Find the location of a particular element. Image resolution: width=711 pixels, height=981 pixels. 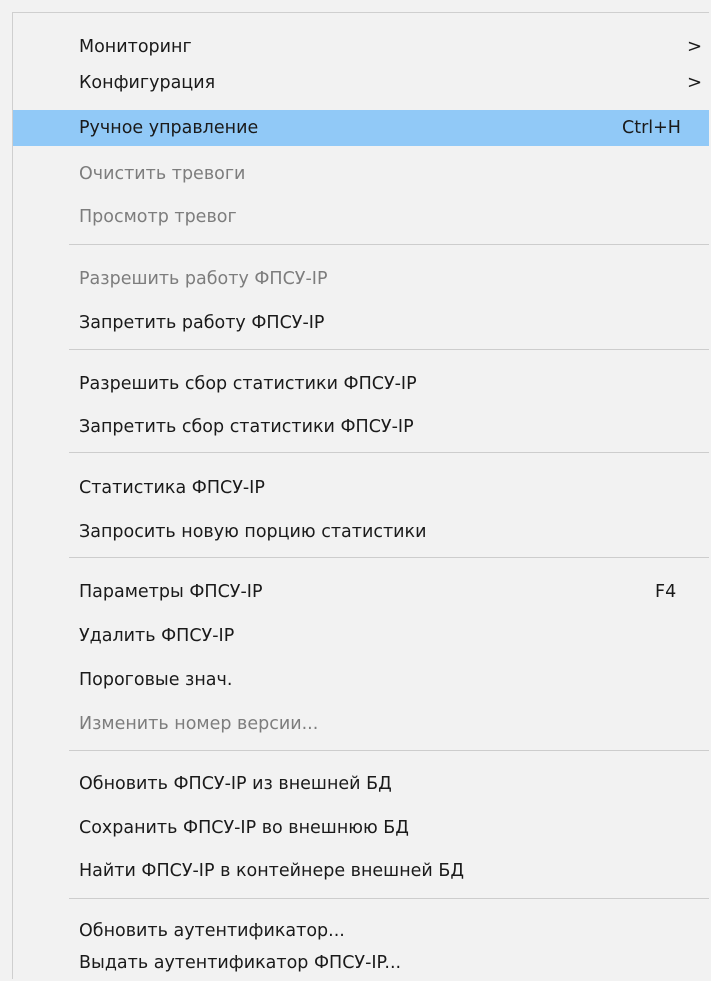

menu-item-view-alarms: Просмотр тревог is located at coordinates (361, 217).